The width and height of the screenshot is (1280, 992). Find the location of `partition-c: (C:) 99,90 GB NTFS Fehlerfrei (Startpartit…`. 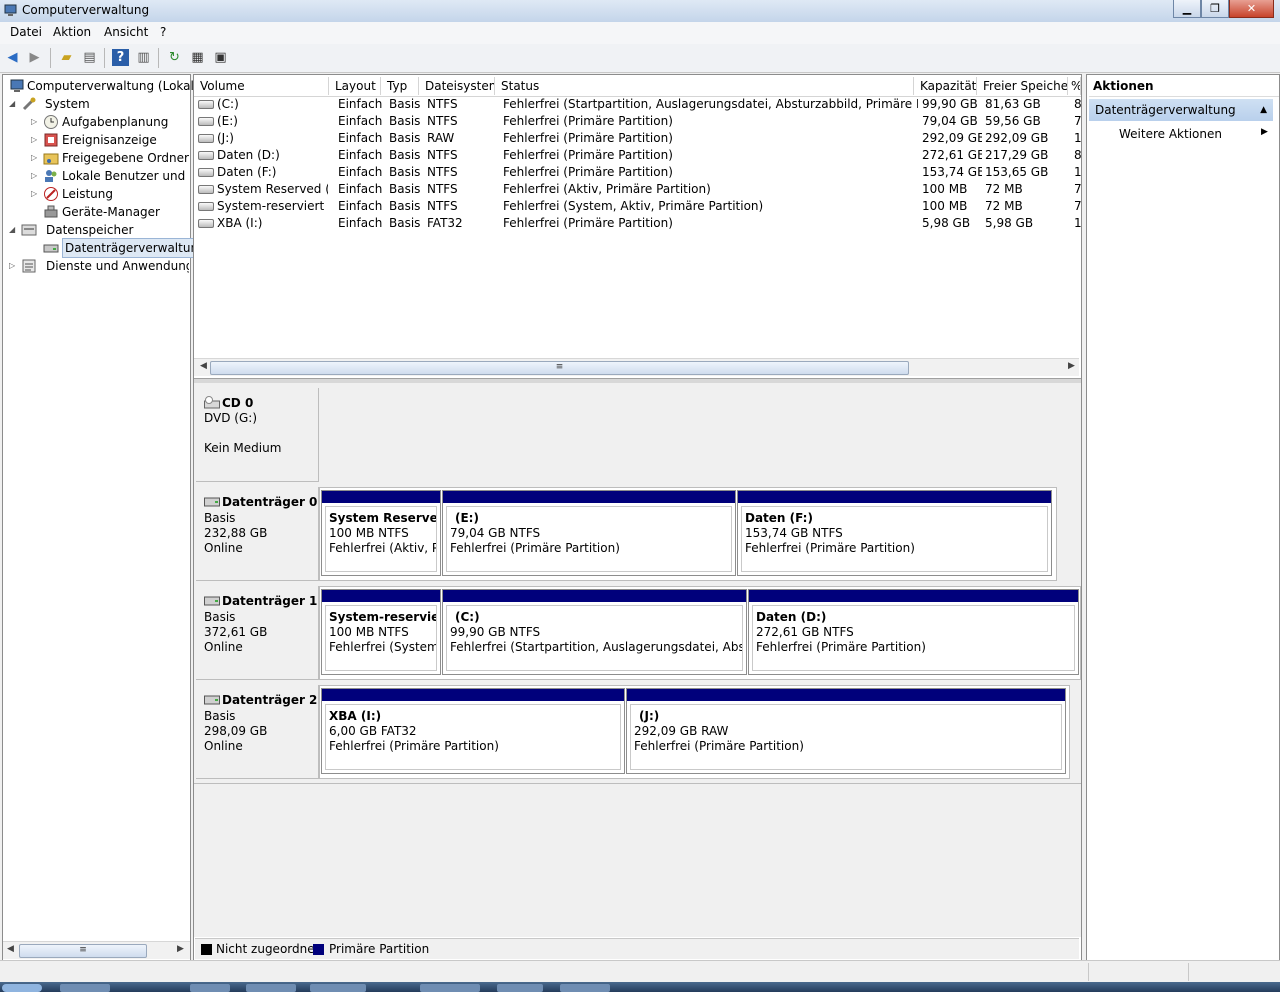

partition-c: (C:) 99,90 GB NTFS Fehlerfrei (Startpartit… is located at coordinates (594, 632).